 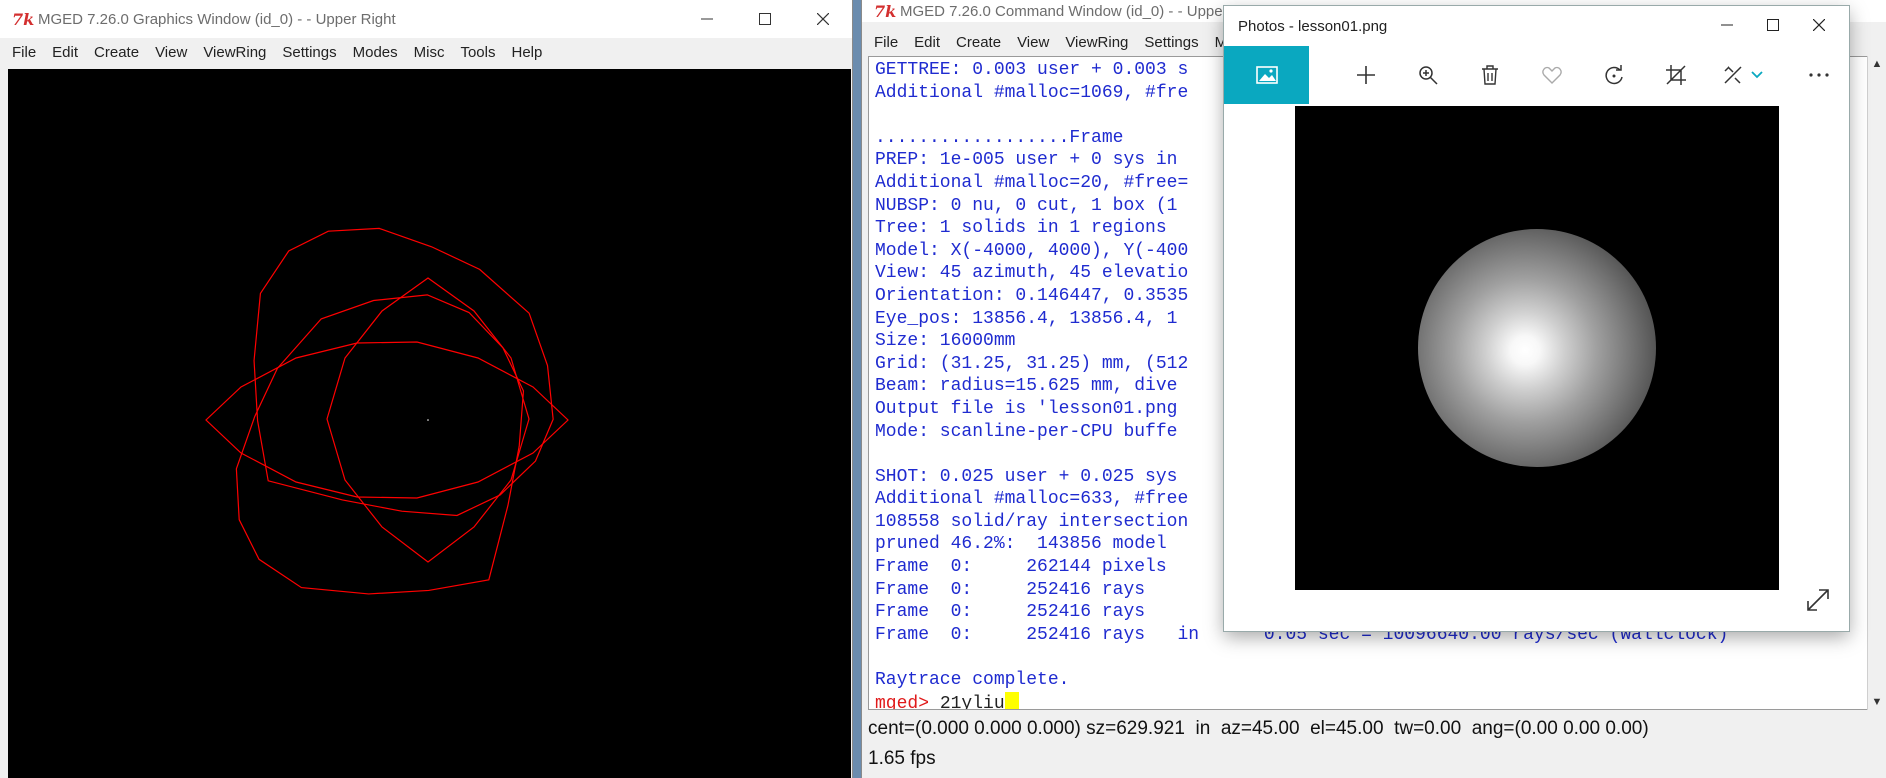 I want to click on zoom-button, so click(x=1428, y=75).